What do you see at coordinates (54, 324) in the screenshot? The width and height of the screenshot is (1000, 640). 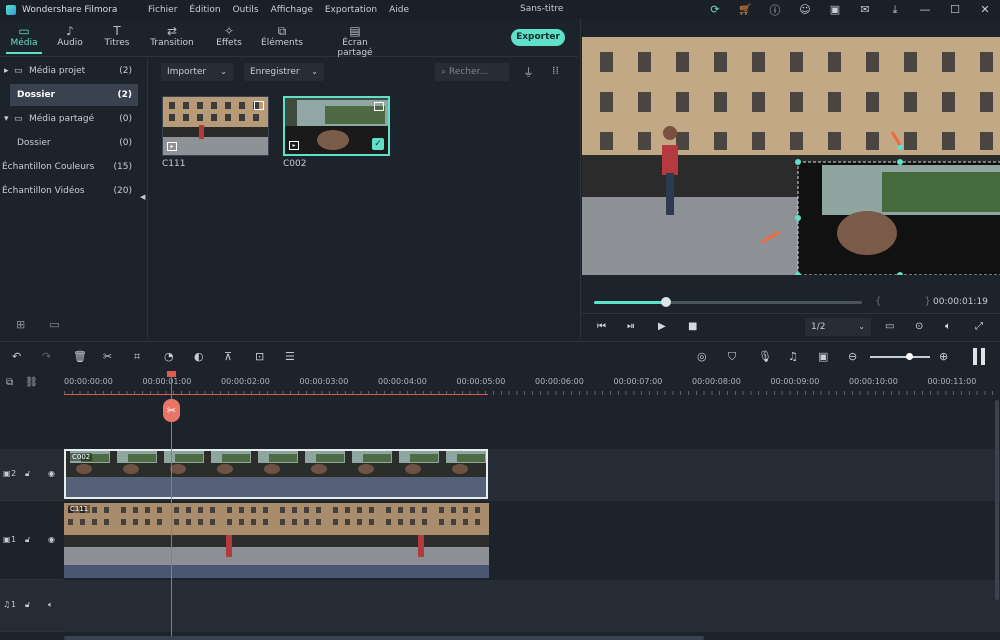 I see `folder-outline-icon: ▭` at bounding box center [54, 324].